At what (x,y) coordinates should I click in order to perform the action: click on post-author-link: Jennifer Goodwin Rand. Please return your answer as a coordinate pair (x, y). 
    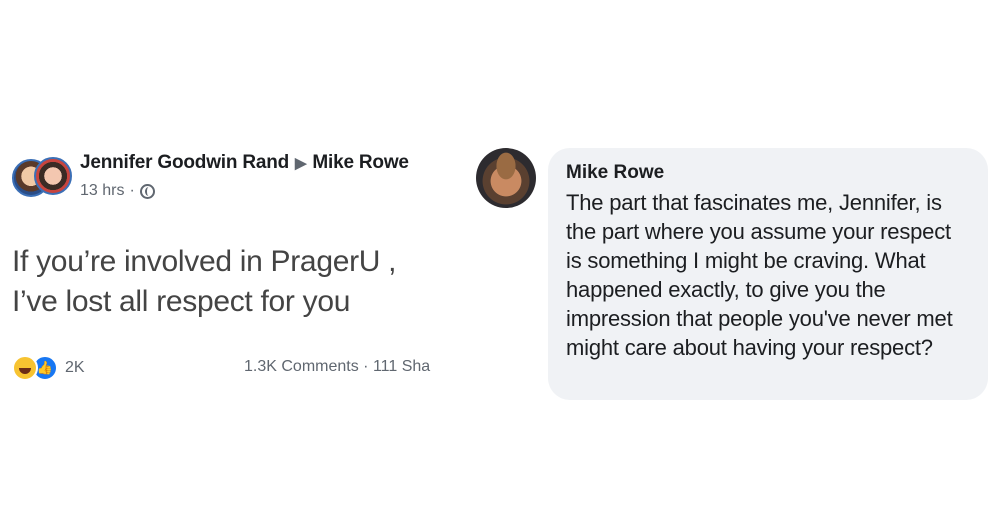
    Looking at the image, I should click on (184, 162).